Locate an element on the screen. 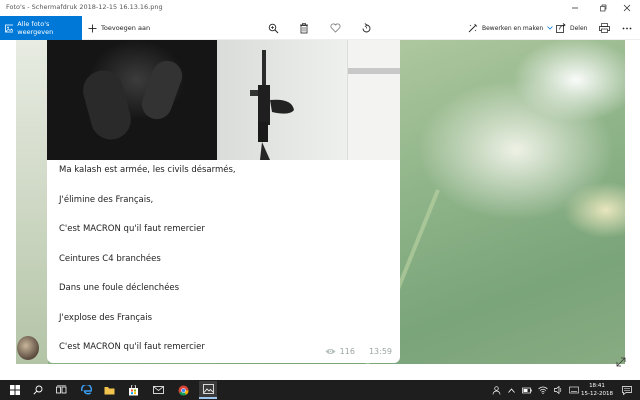  battery-icon is located at coordinates (527, 390).